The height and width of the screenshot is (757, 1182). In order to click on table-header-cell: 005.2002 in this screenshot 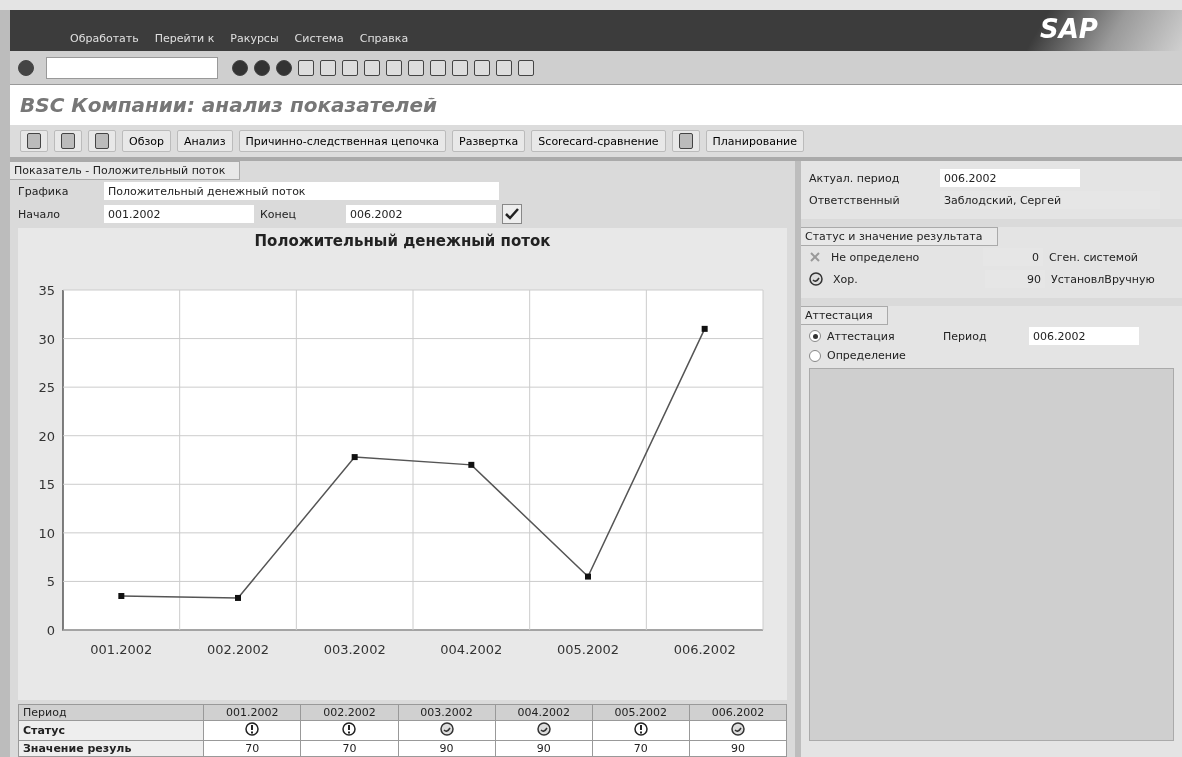, I will do `click(641, 712)`.